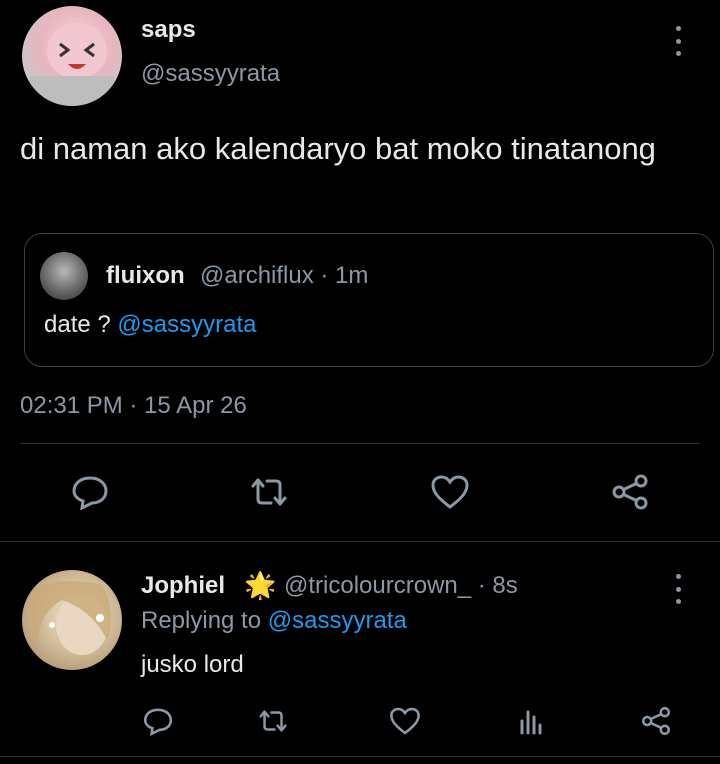  I want to click on reply-like-icon, so click(405, 721).